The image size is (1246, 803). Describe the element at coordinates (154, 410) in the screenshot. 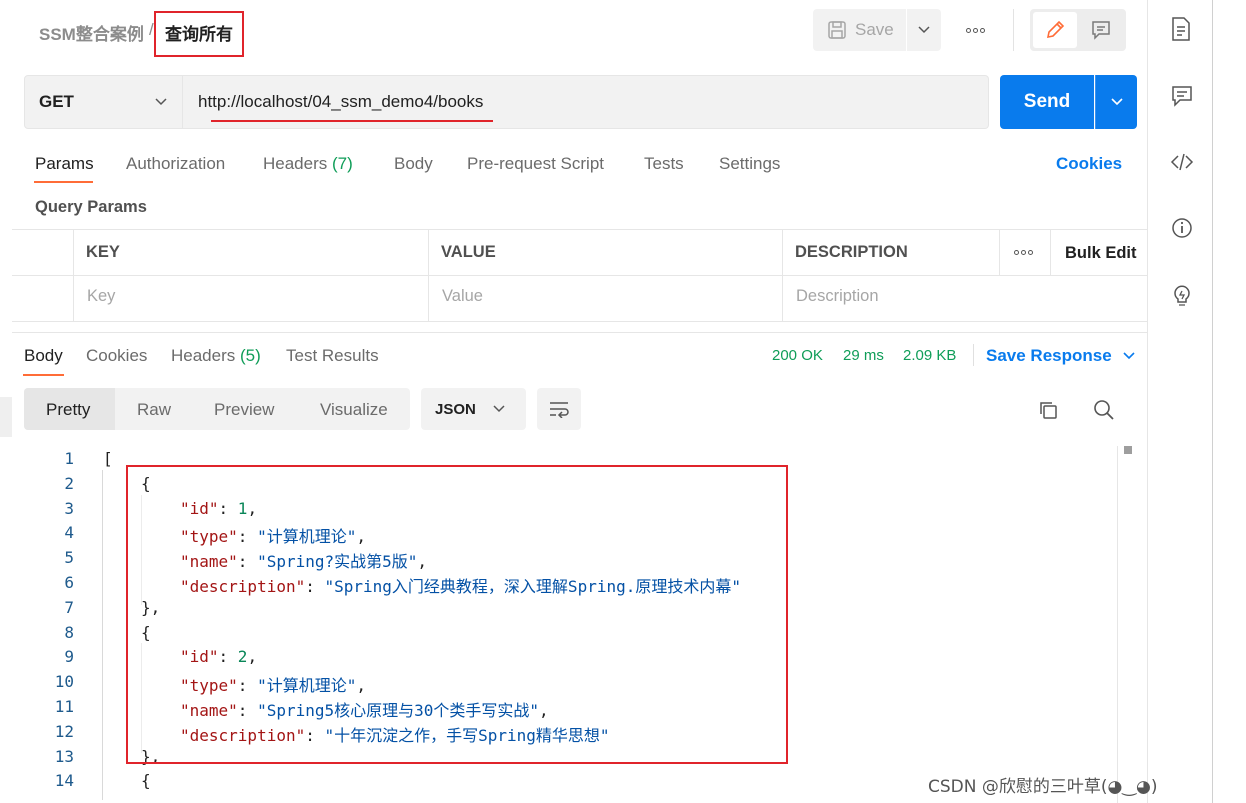

I see `format-raw: Raw` at that location.